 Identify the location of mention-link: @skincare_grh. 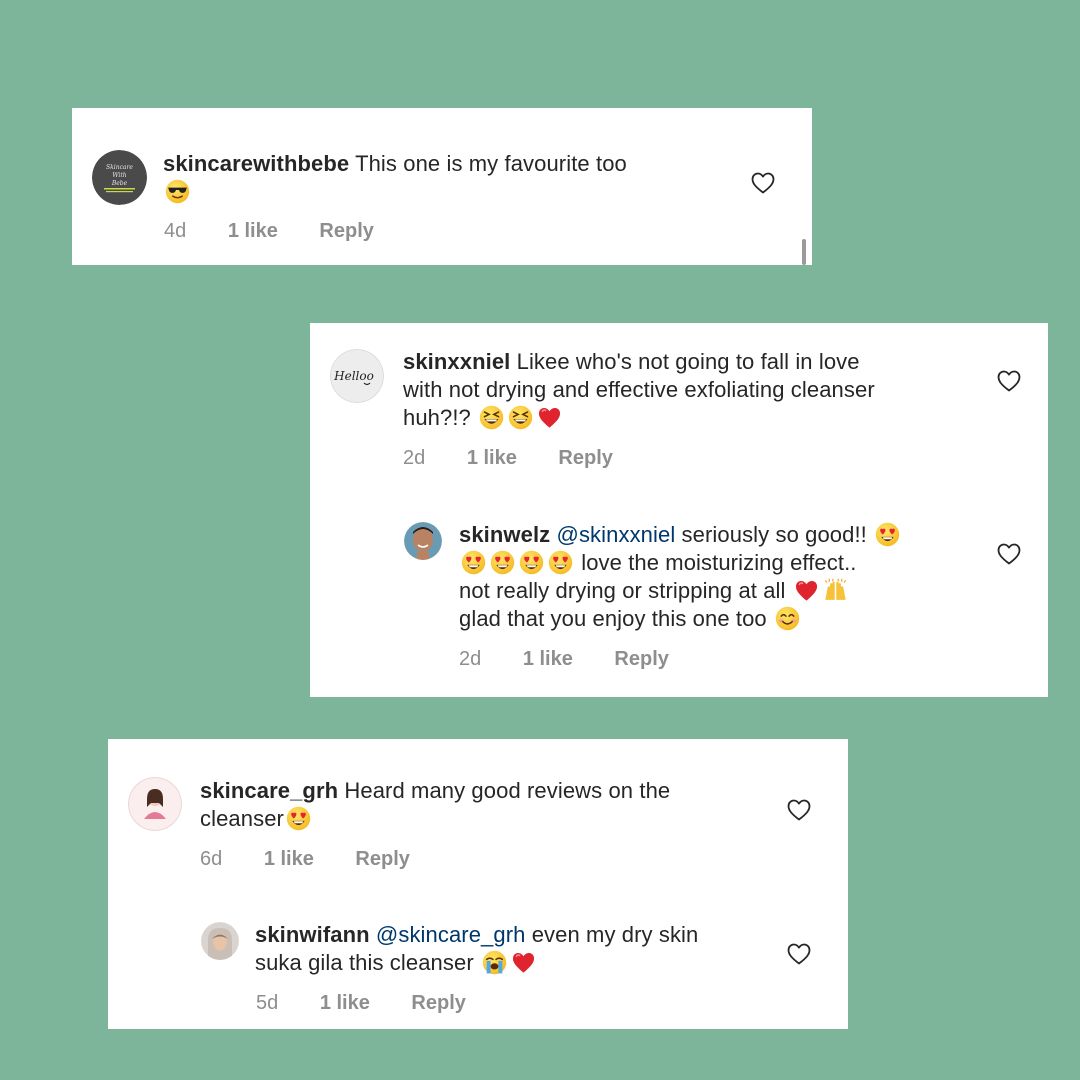
(451, 934).